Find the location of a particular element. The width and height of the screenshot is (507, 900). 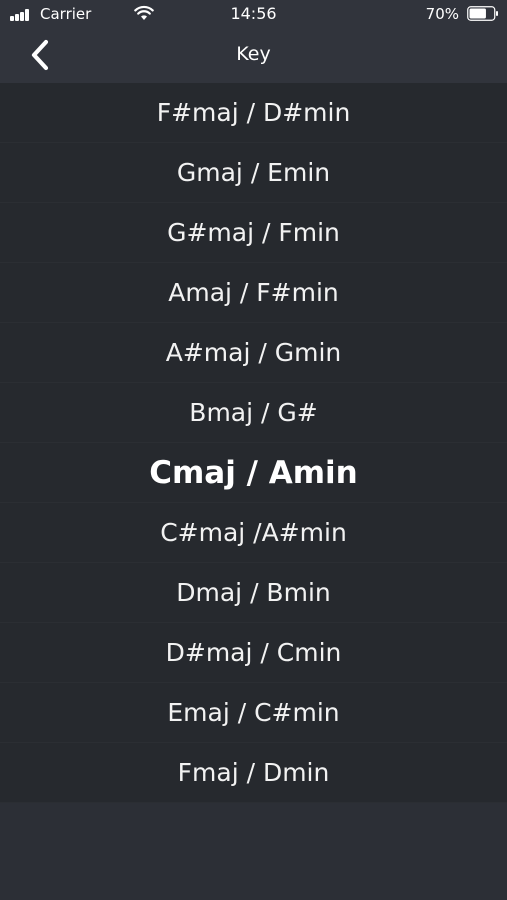

key-option: A#maj / Gmin is located at coordinates (253, 353).